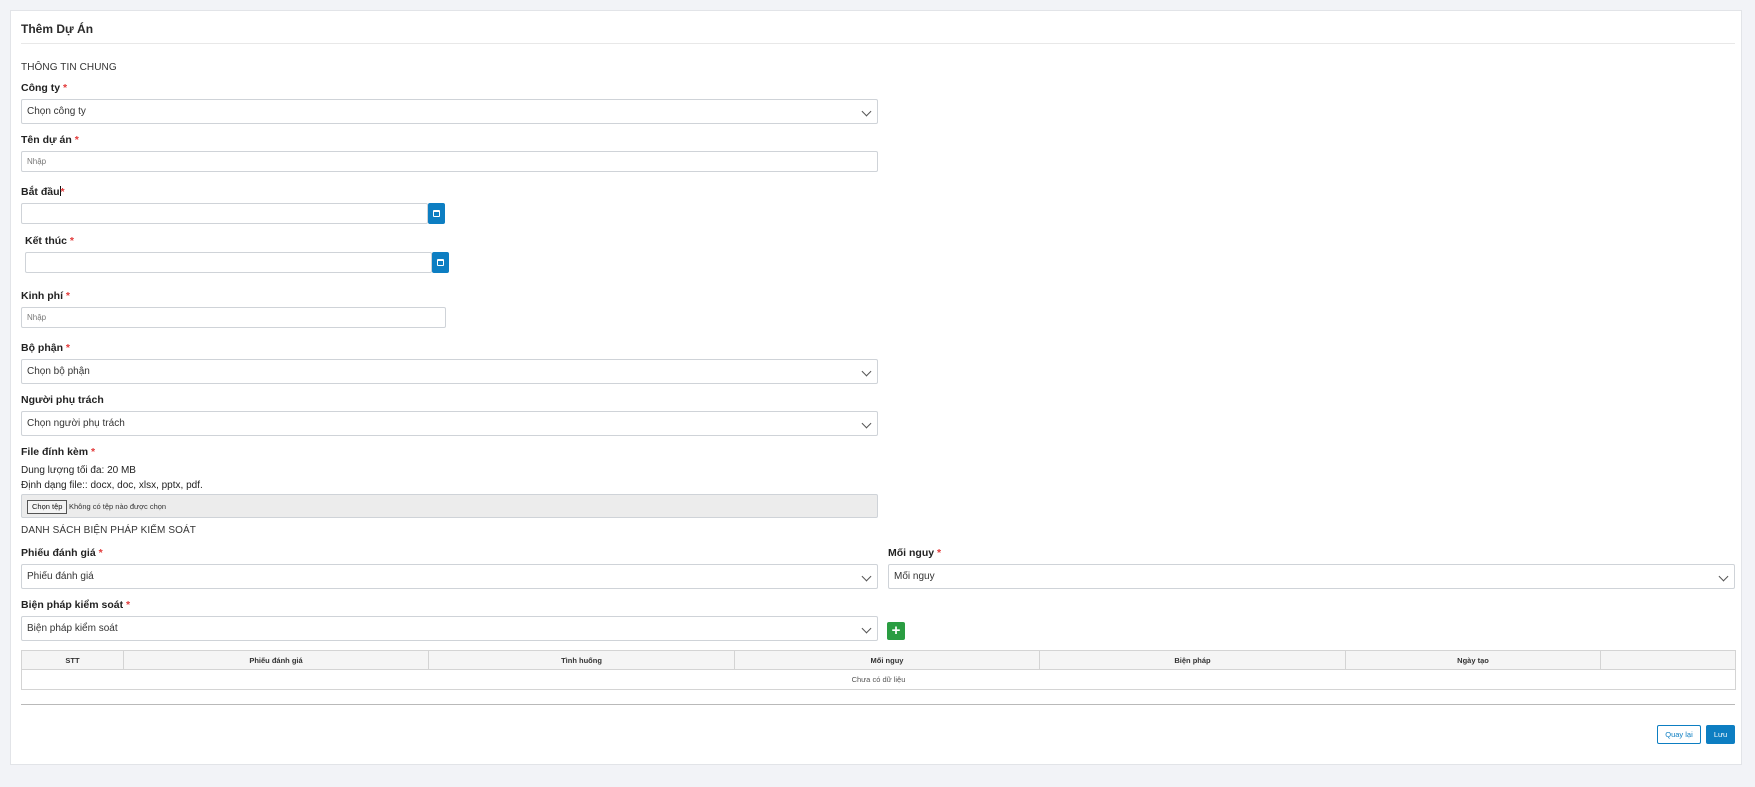 The height and width of the screenshot is (787, 1755). Describe the element at coordinates (69, 67) in the screenshot. I see `section-general-title: THÔNG TIN CHUNG` at that location.